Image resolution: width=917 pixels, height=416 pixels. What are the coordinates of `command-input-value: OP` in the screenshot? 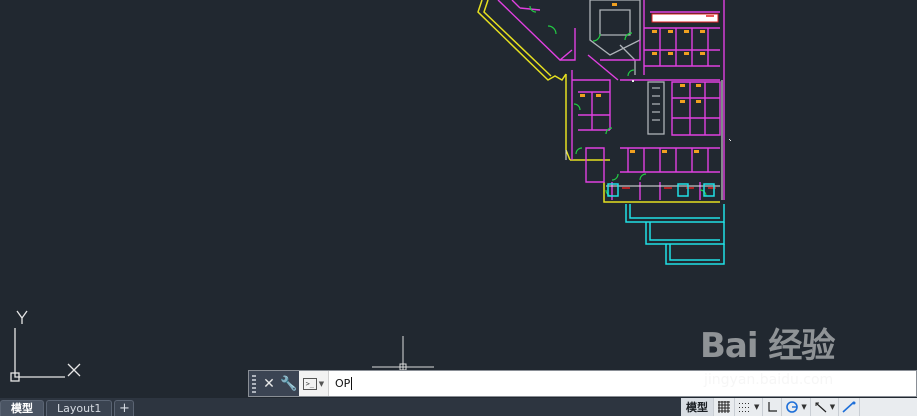 It's located at (343, 383).